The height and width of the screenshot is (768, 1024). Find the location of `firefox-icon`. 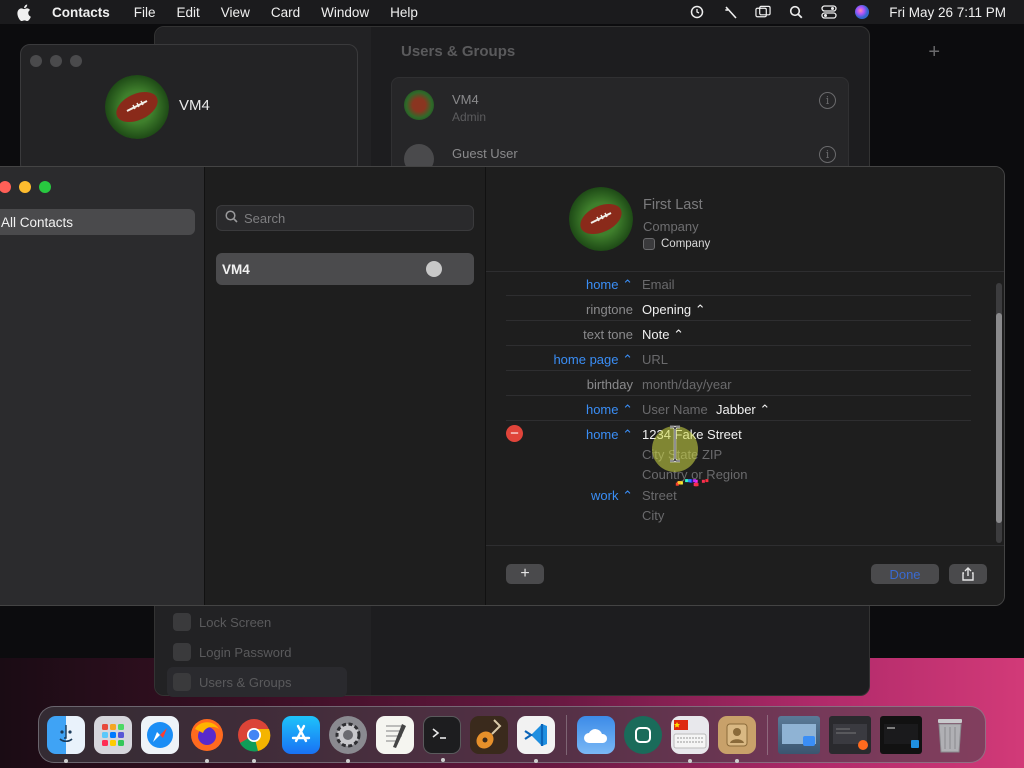

firefox-icon is located at coordinates (207, 734).